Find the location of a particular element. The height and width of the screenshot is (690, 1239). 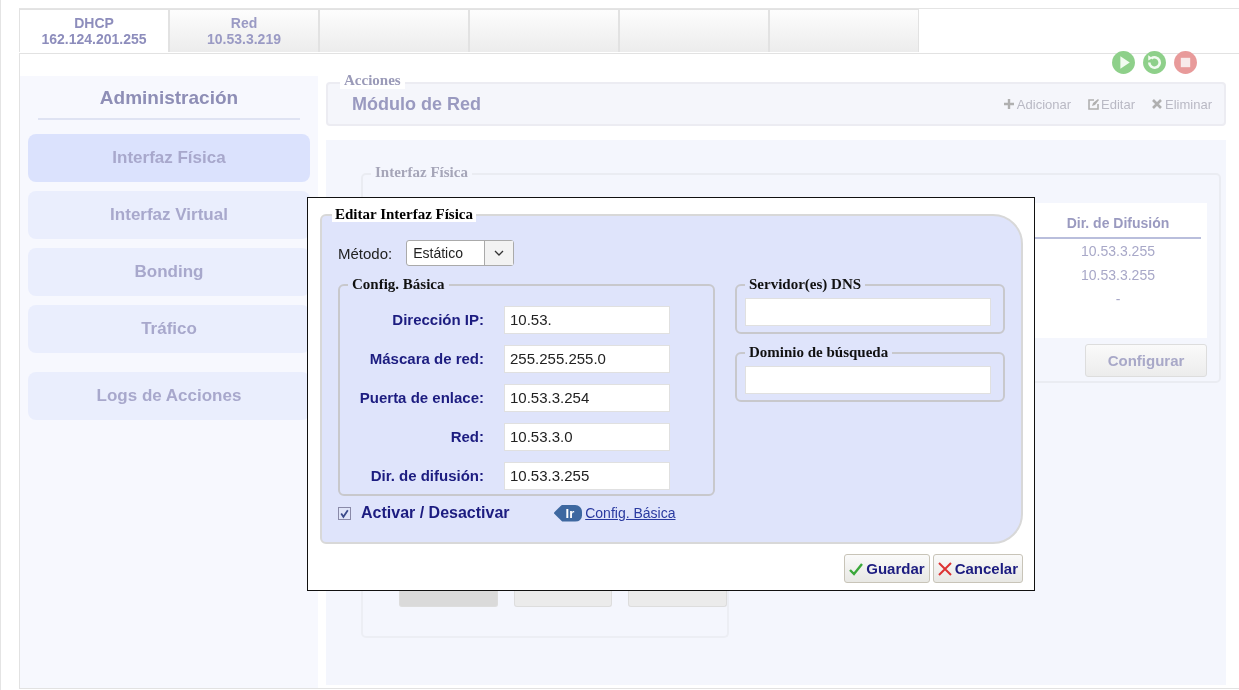

tab-address: 162.124.201.255 is located at coordinates (94, 39).